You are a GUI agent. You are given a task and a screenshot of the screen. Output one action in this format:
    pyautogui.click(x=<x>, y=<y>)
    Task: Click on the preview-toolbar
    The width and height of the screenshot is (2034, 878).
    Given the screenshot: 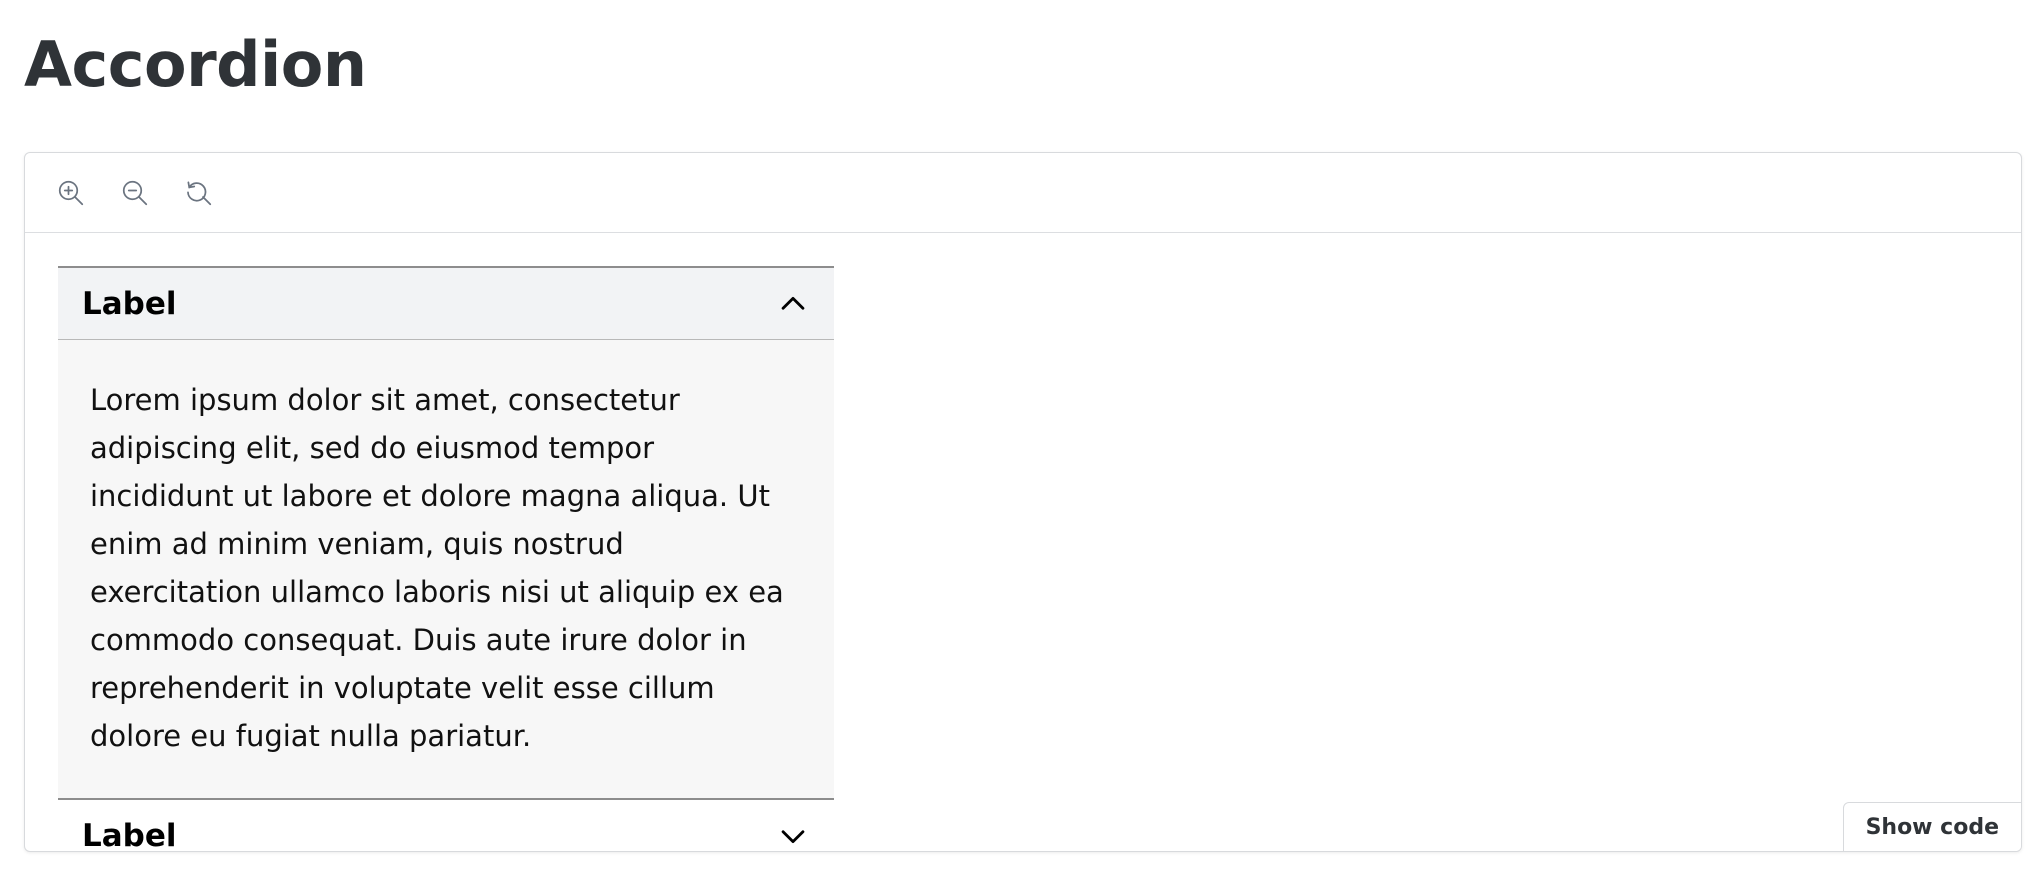 What is the action you would take?
    pyautogui.click(x=1023, y=193)
    